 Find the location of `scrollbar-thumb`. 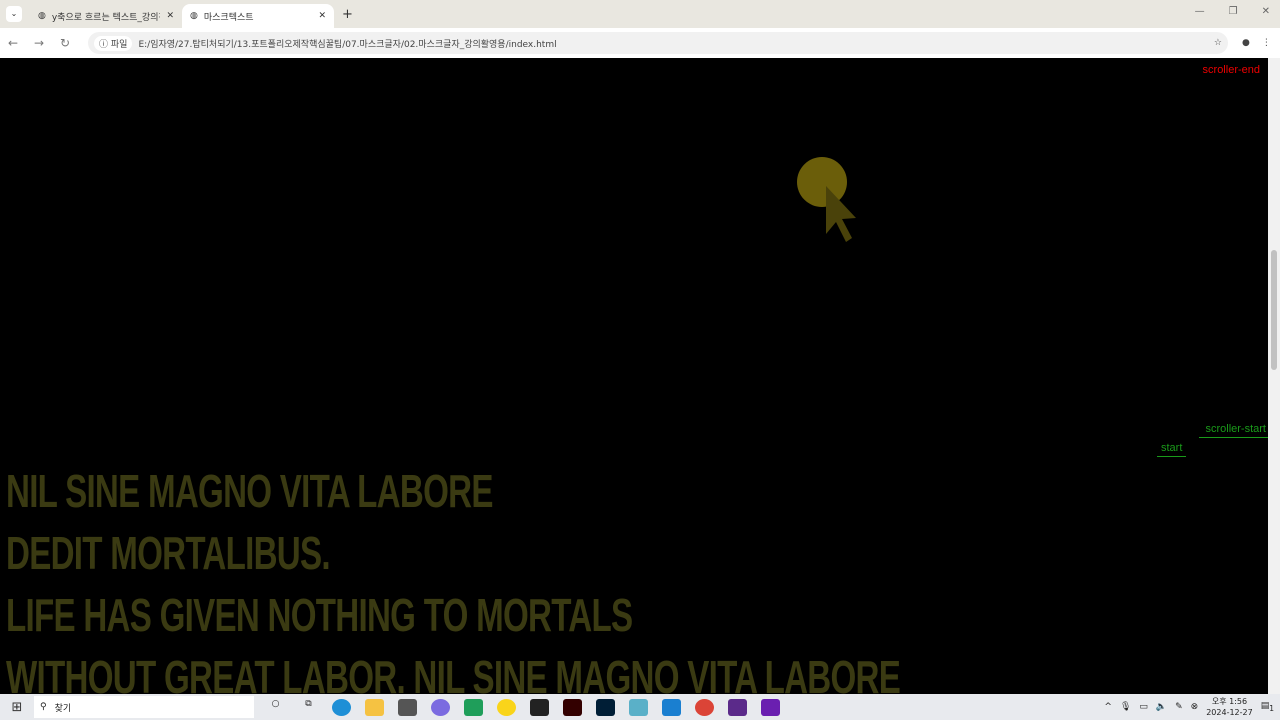

scrollbar-thumb is located at coordinates (1274, 310).